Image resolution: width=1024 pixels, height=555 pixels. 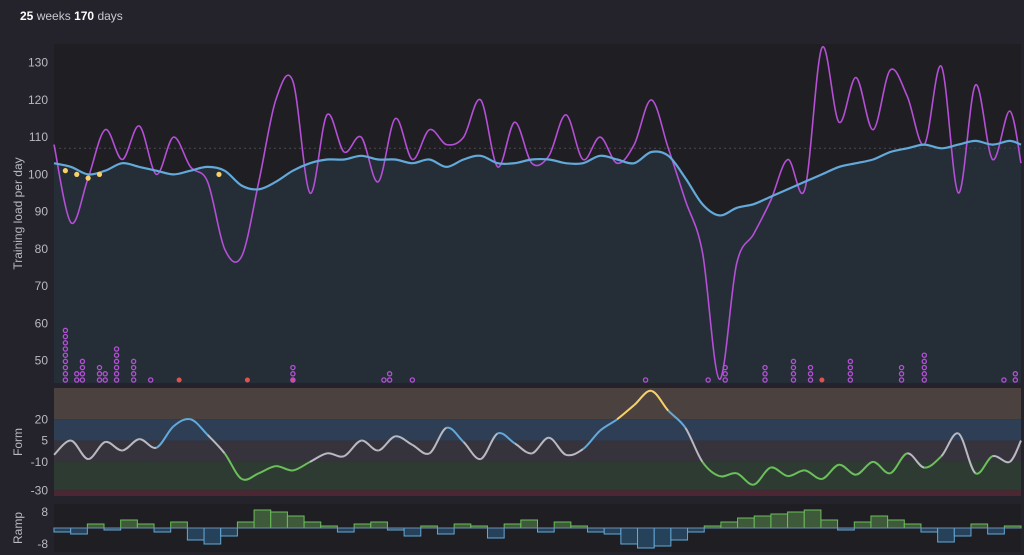 What do you see at coordinates (537, 493) in the screenshot?
I see `form-zone-high_risk` at bounding box center [537, 493].